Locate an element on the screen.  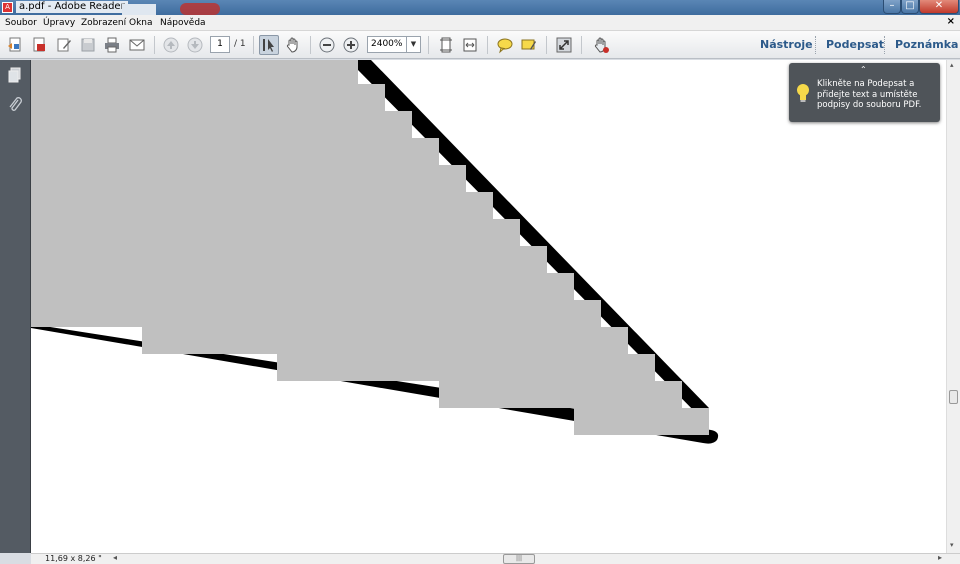
window-title: a.pdf - Adobe Reader is located at coordinates (72, 7).